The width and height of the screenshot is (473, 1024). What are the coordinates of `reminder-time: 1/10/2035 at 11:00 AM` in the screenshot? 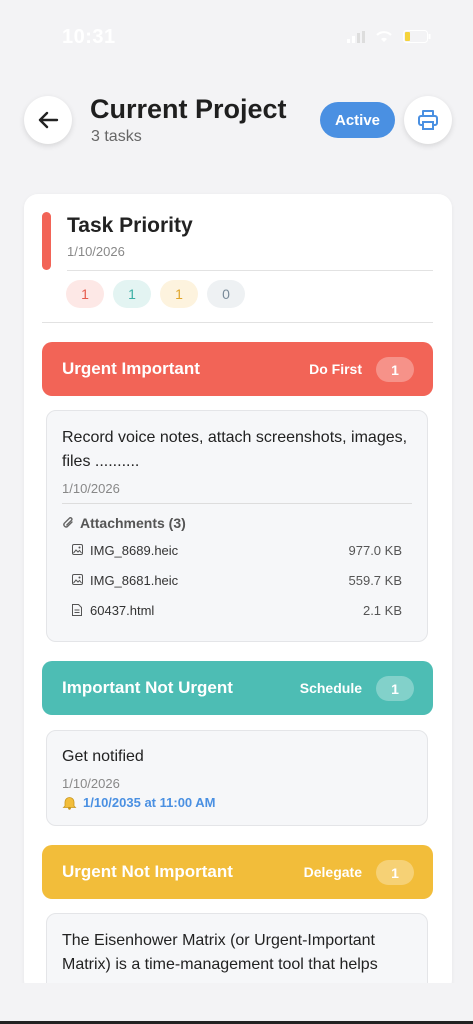 It's located at (149, 802).